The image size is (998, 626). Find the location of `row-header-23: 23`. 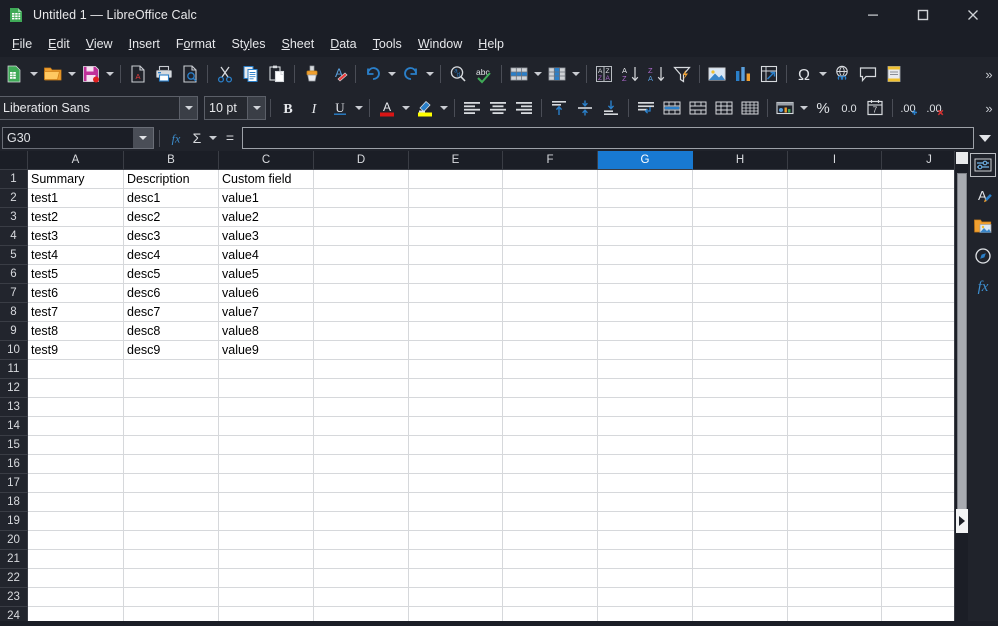

row-header-23: 23 is located at coordinates (14, 597).